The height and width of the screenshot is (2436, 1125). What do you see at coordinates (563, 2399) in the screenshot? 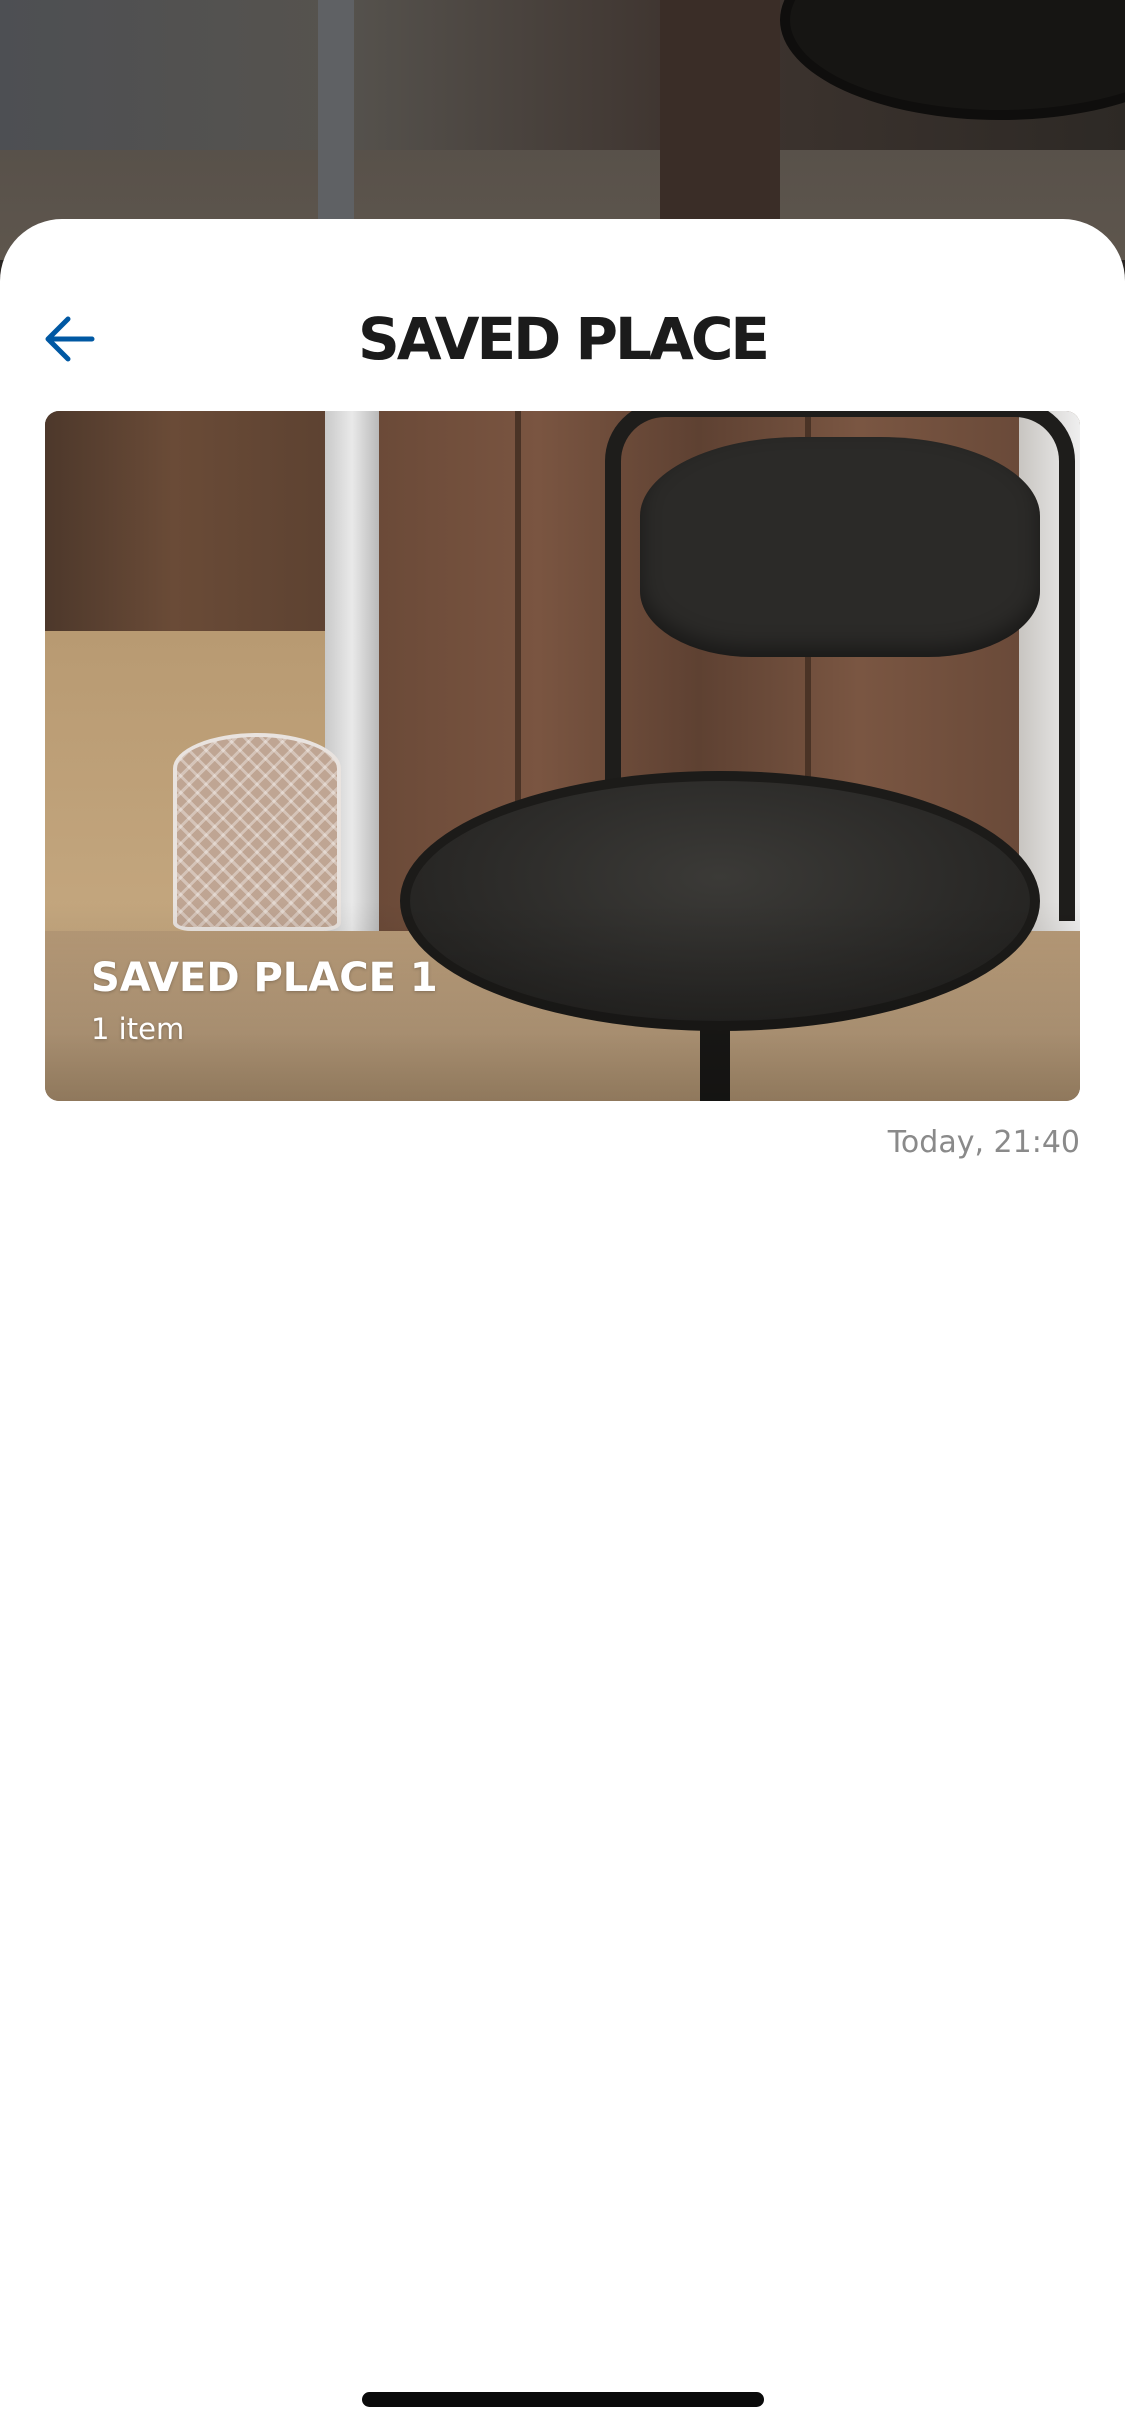
I see `home-indicator` at bounding box center [563, 2399].